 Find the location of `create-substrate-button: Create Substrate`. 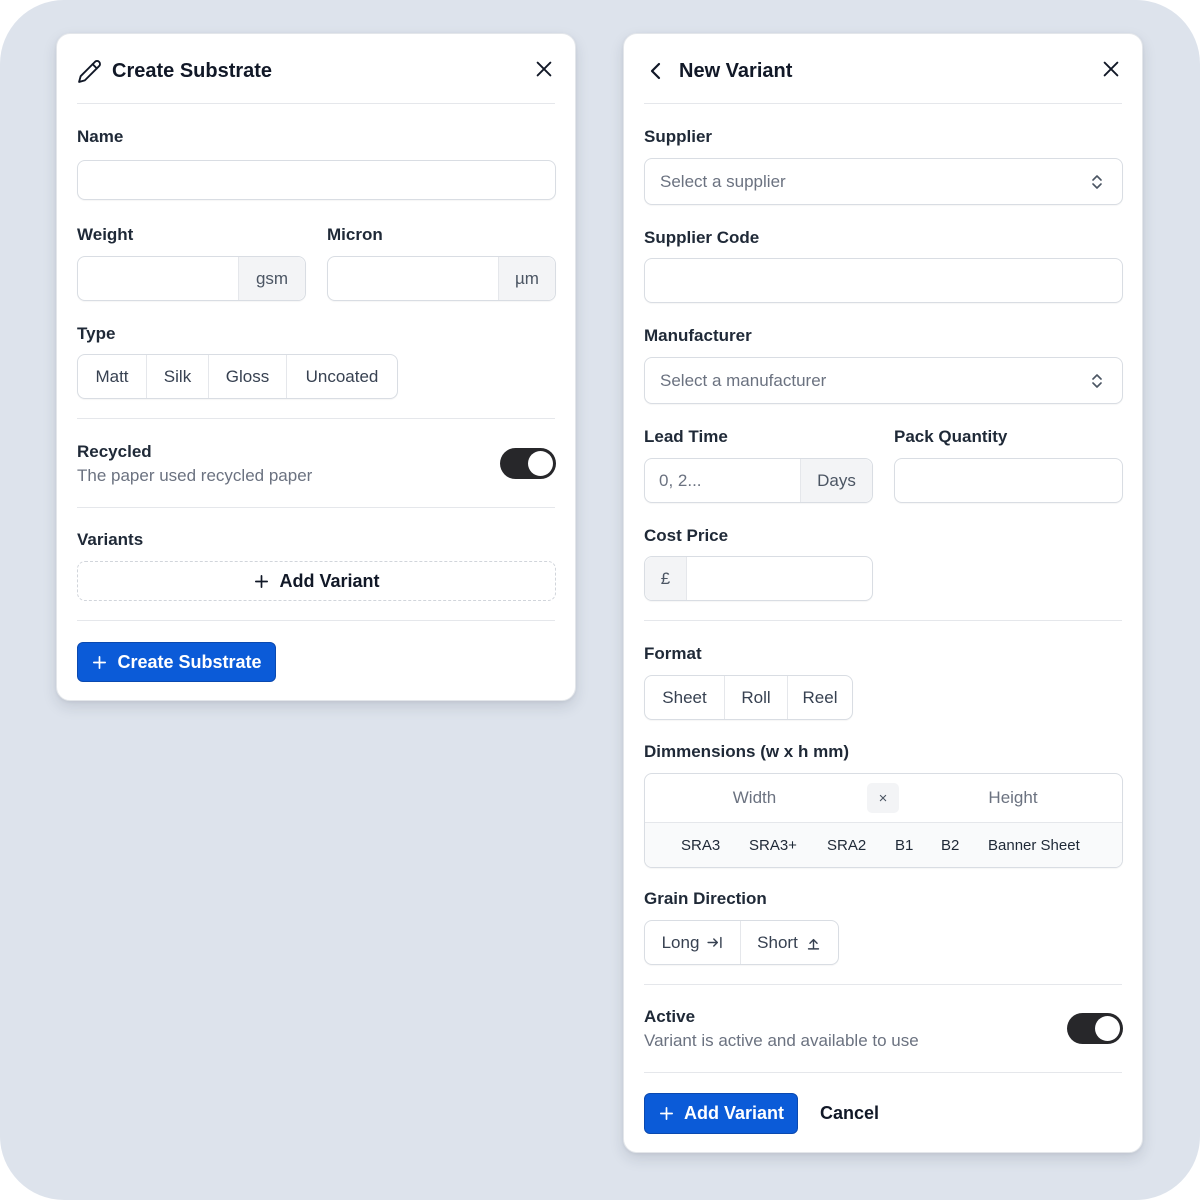

create-substrate-button: Create Substrate is located at coordinates (176, 662).